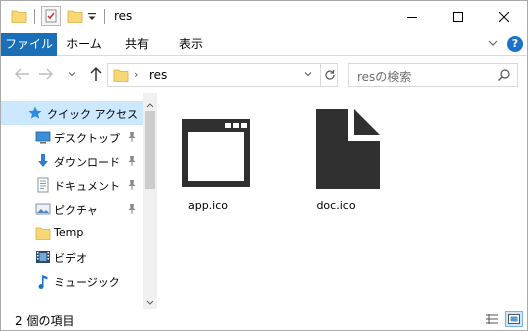 The height and width of the screenshot is (331, 528). Describe the element at coordinates (35, 113) in the screenshot. I see `star-icon` at that location.